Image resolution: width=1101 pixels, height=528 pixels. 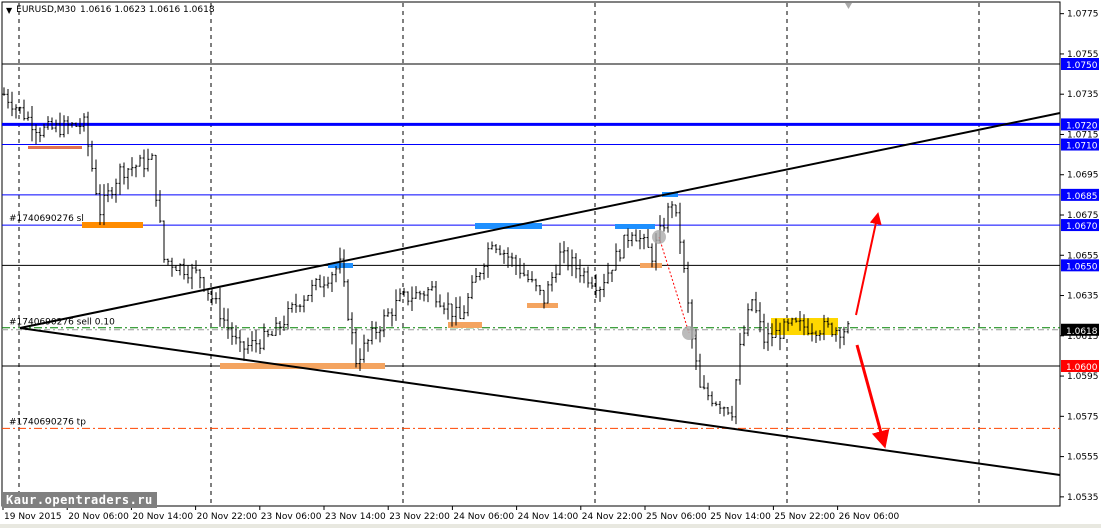 What do you see at coordinates (1083, 95) in the screenshot?
I see `y-tick-label: 1.0735` at bounding box center [1083, 95].